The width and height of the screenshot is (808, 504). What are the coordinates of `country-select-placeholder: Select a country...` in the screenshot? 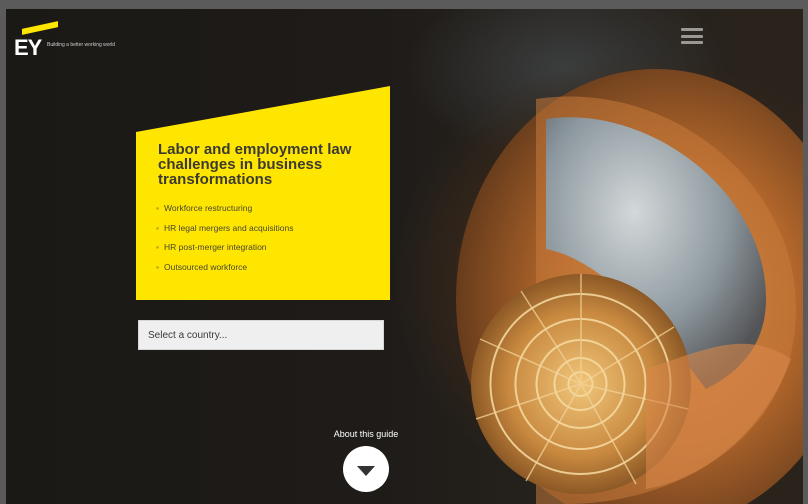 It's located at (188, 335).